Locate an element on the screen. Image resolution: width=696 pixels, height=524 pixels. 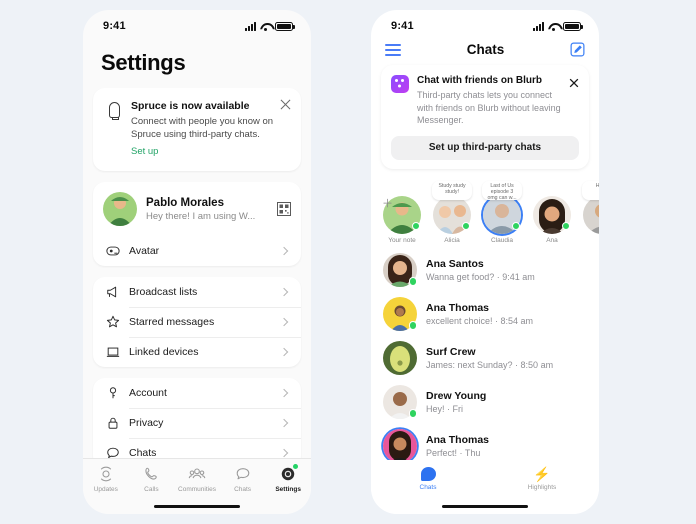
tab-highlights: ⚡ Highlights is located at coordinates (542, 479).